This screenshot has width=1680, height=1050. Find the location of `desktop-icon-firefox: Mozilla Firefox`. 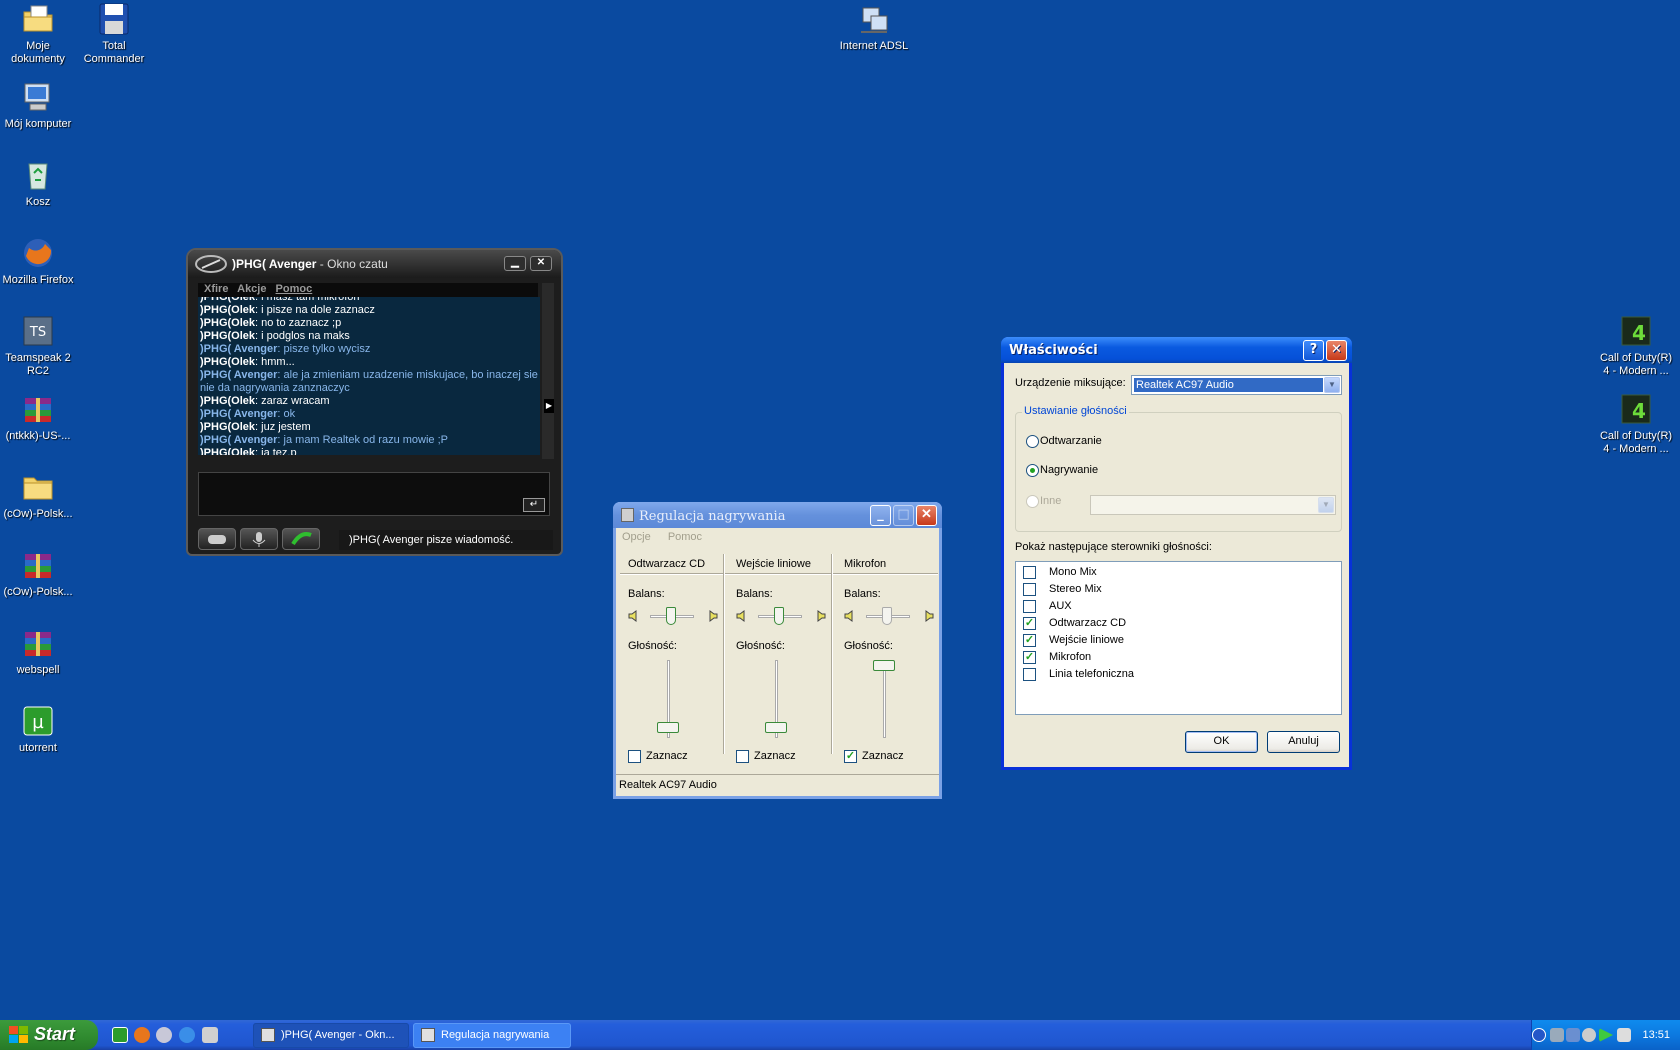

desktop-icon-firefox: Mozilla Firefox is located at coordinates (38, 261).